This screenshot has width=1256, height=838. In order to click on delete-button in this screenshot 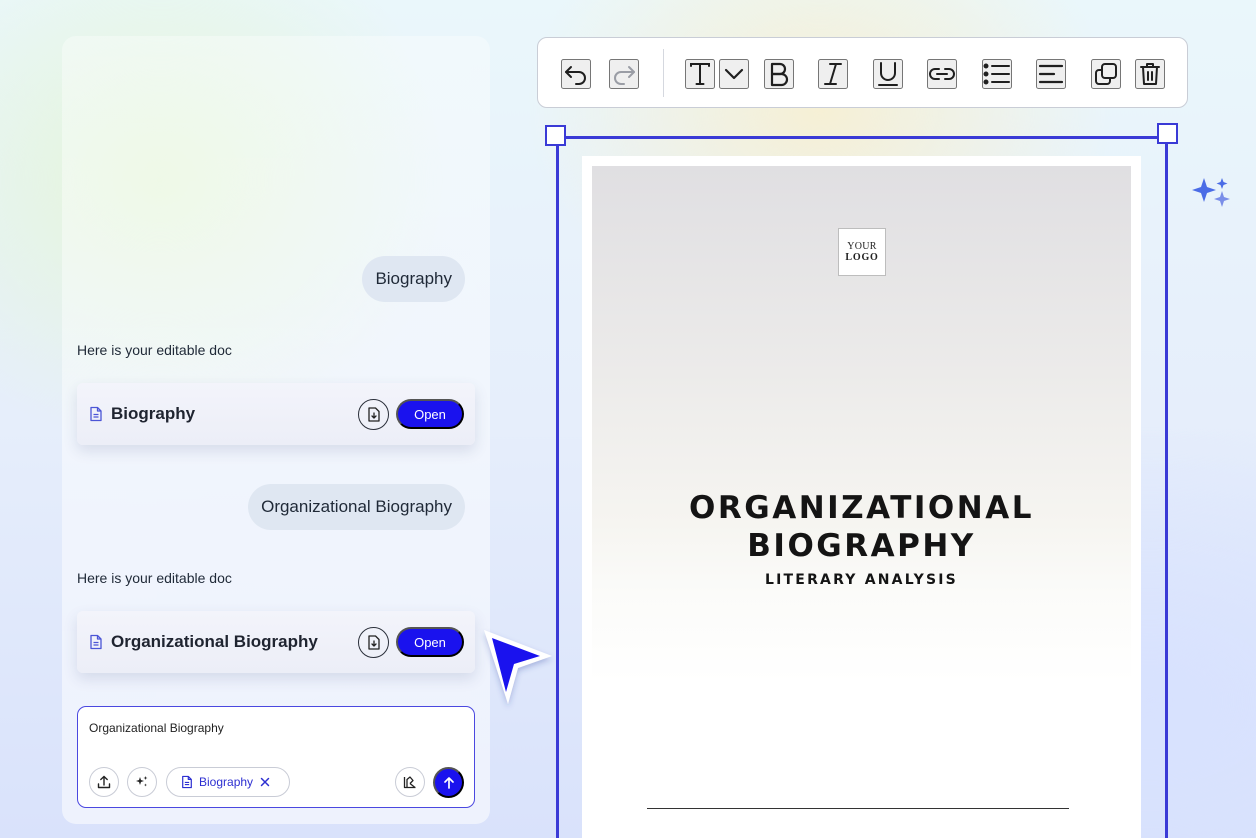, I will do `click(1150, 74)`.